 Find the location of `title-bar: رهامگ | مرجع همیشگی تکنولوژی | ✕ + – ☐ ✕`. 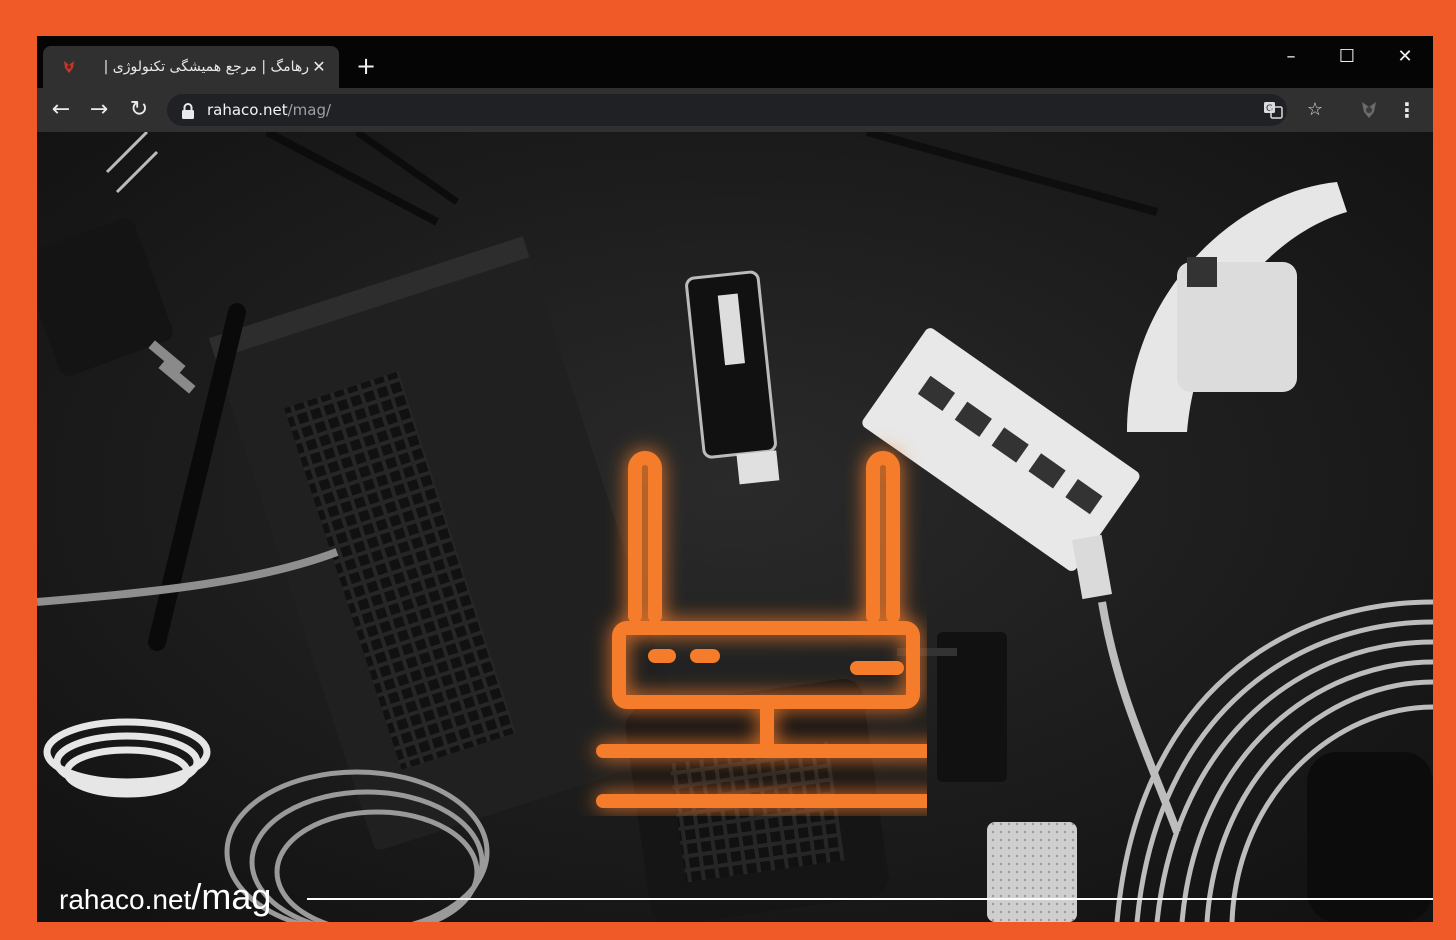

title-bar: رهامگ | مرجع همیشگی تکنولوژی | ✕ + – ☐ ✕ is located at coordinates (735, 62).